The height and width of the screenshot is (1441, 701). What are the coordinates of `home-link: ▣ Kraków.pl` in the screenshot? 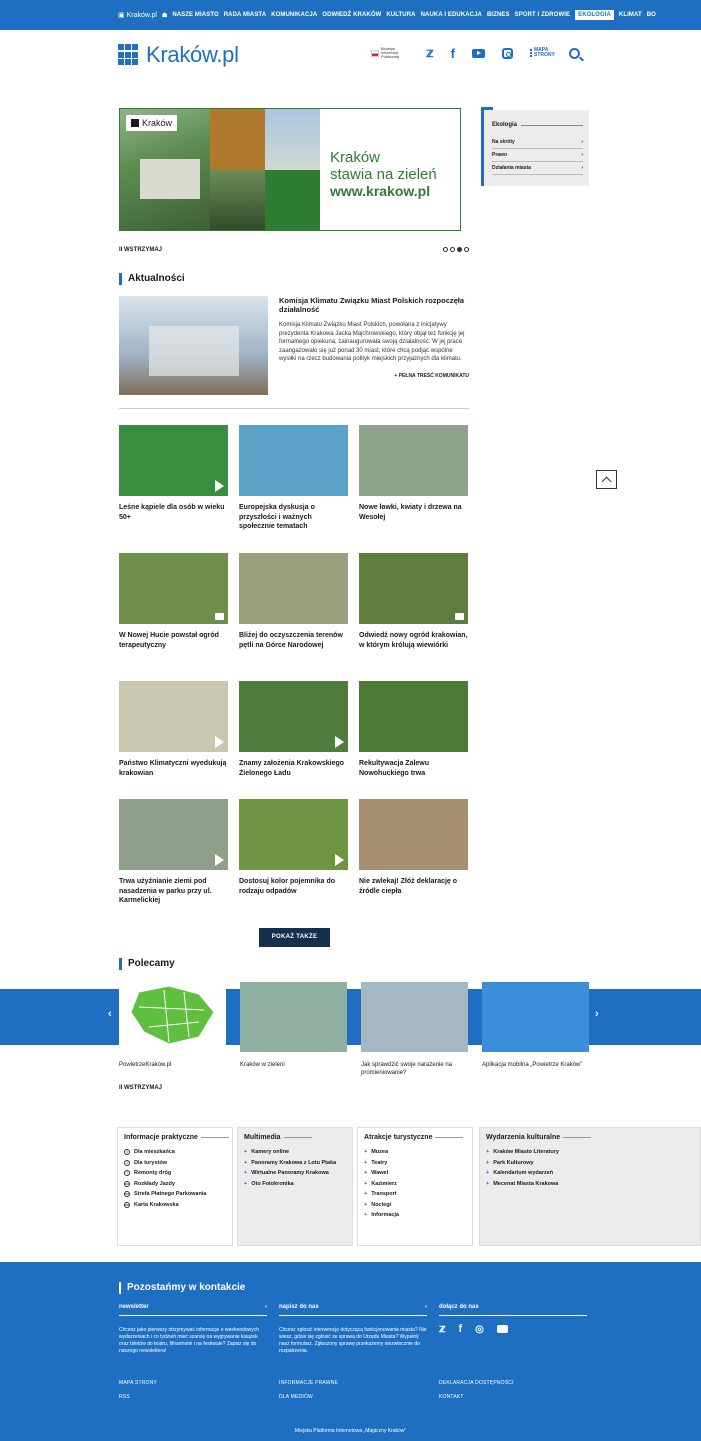 It's located at (137, 15).